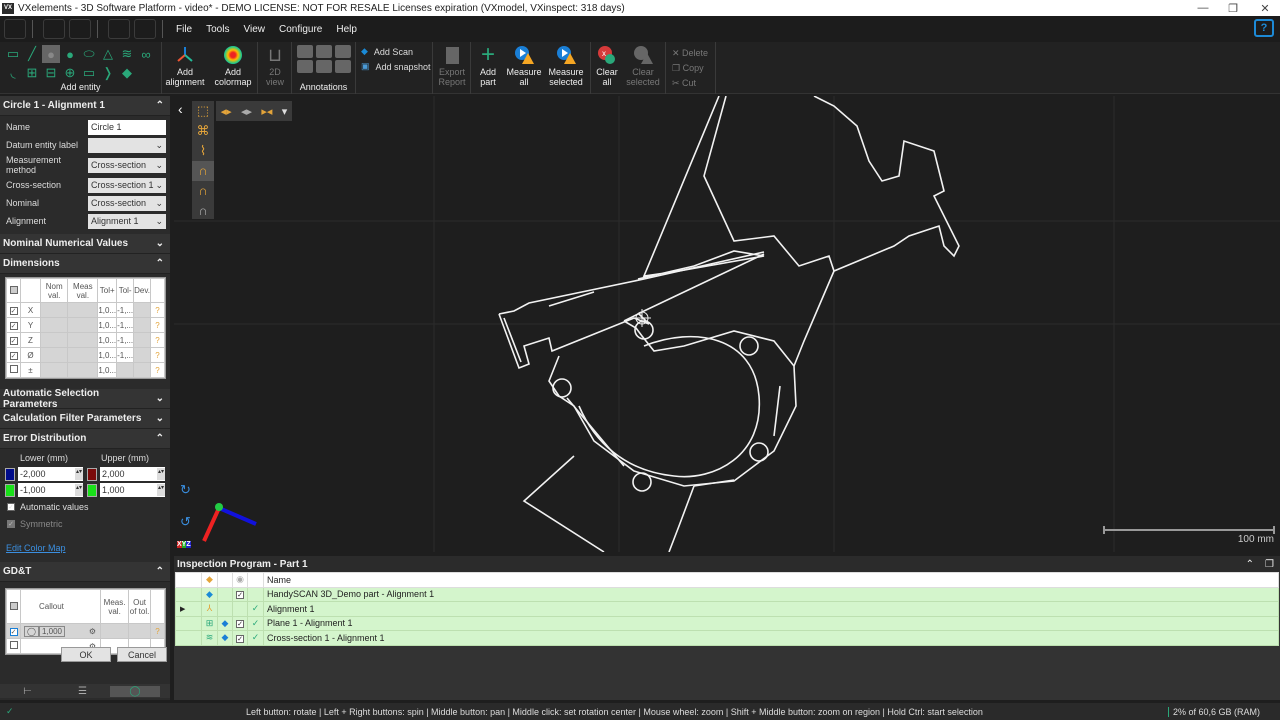 The height and width of the screenshot is (720, 1280). I want to click on lasso-select-icon: ⌘, so click(203, 131).